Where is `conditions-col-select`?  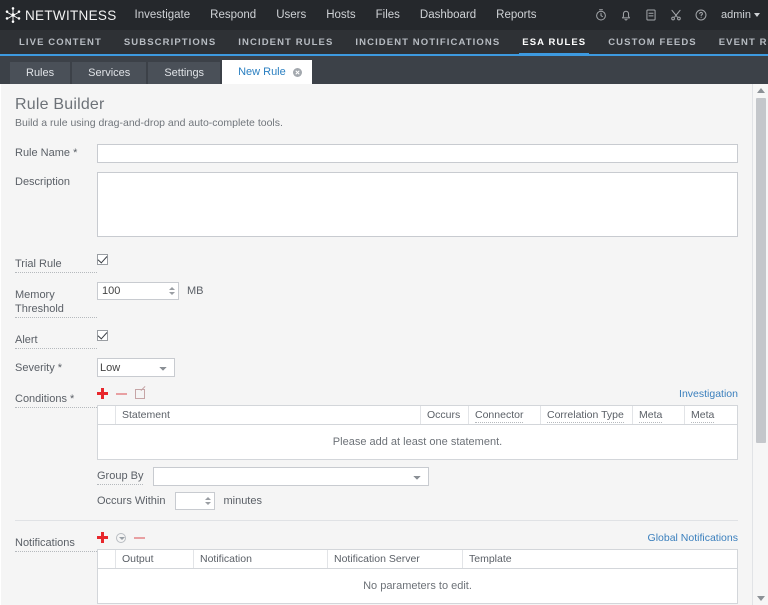 conditions-col-select is located at coordinates (107, 415).